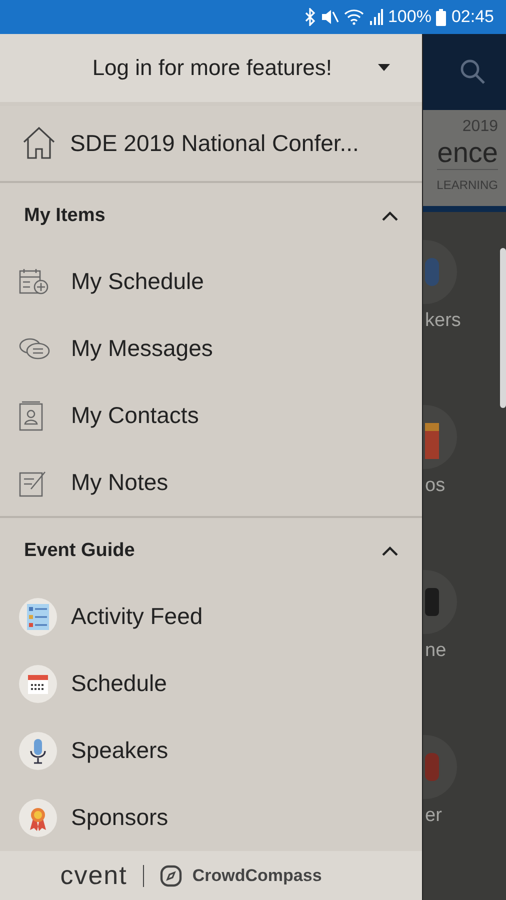  What do you see at coordinates (171, 875) in the screenshot?
I see `compass-logo-icon` at bounding box center [171, 875].